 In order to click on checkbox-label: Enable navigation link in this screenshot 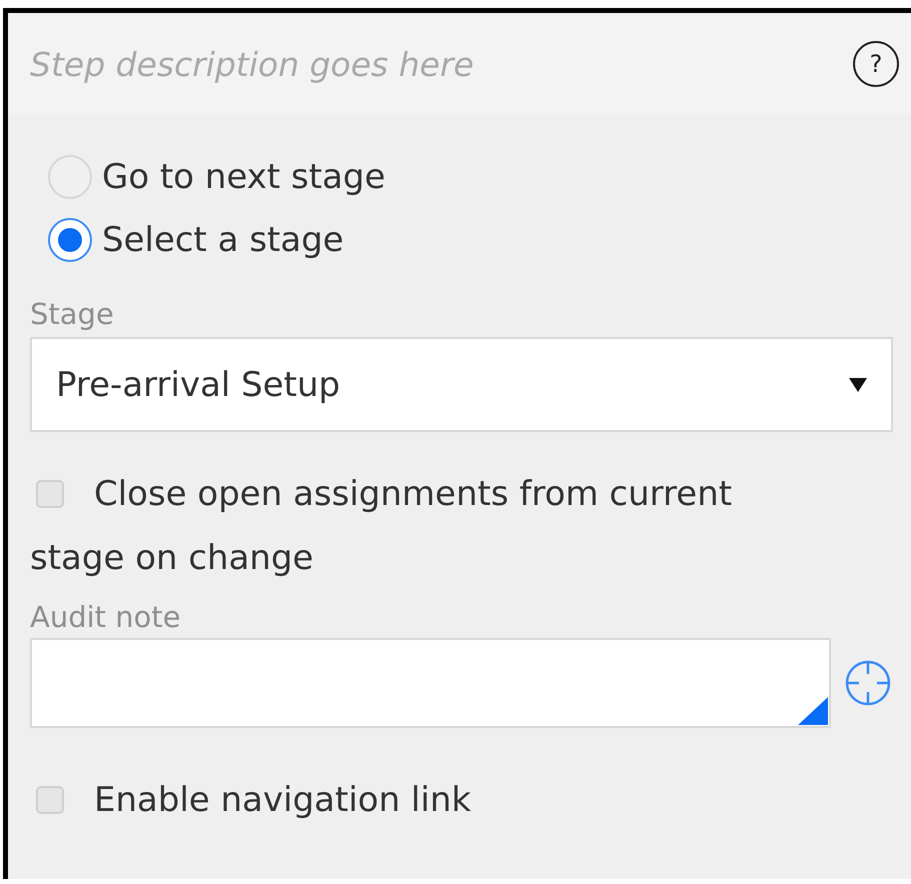, I will do `click(425, 800)`.